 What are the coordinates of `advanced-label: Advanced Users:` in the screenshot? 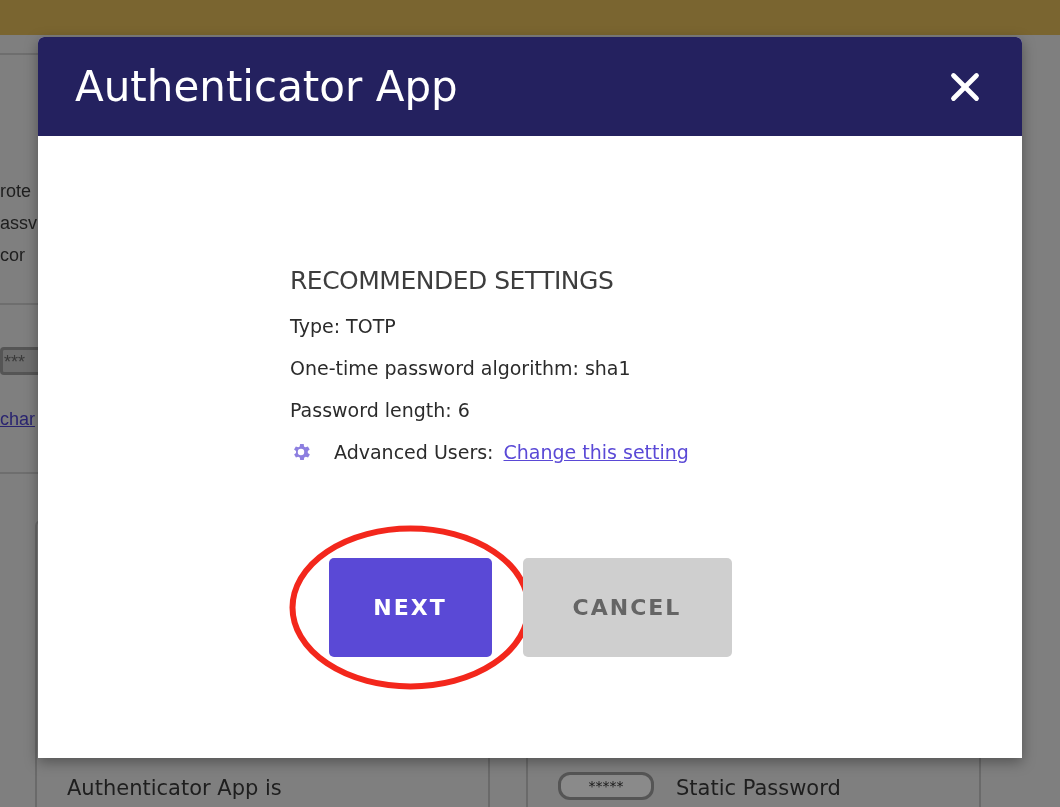 It's located at (414, 452).